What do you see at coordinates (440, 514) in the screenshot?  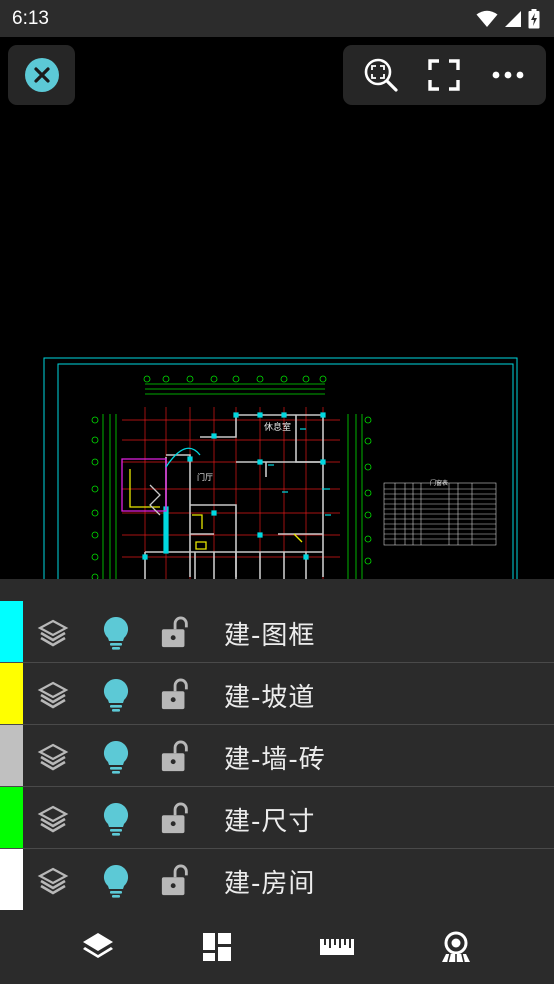 I see `schedule-table` at bounding box center [440, 514].